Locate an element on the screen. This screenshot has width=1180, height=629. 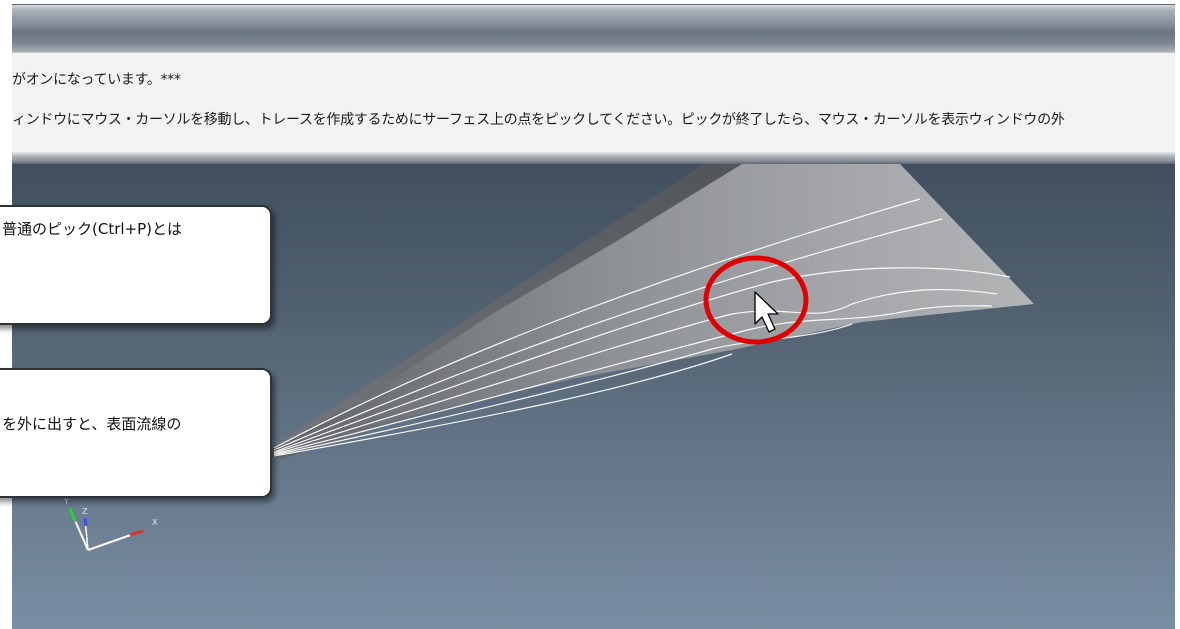
callout-box-1: 普通のピック(Ctrl+P)とは is located at coordinates (136, 265).